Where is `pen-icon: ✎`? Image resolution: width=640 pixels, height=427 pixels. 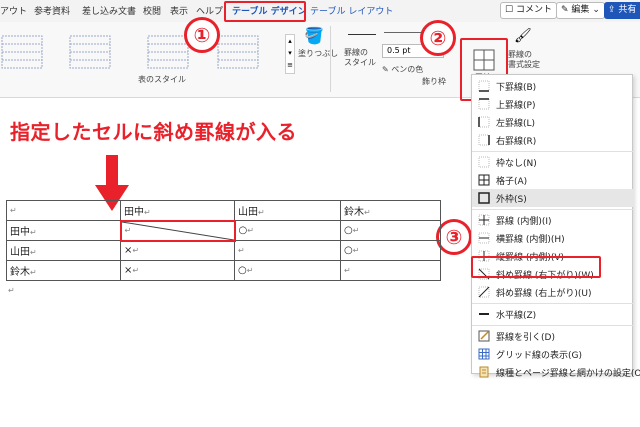 pen-icon: ✎ is located at coordinates (385, 69).